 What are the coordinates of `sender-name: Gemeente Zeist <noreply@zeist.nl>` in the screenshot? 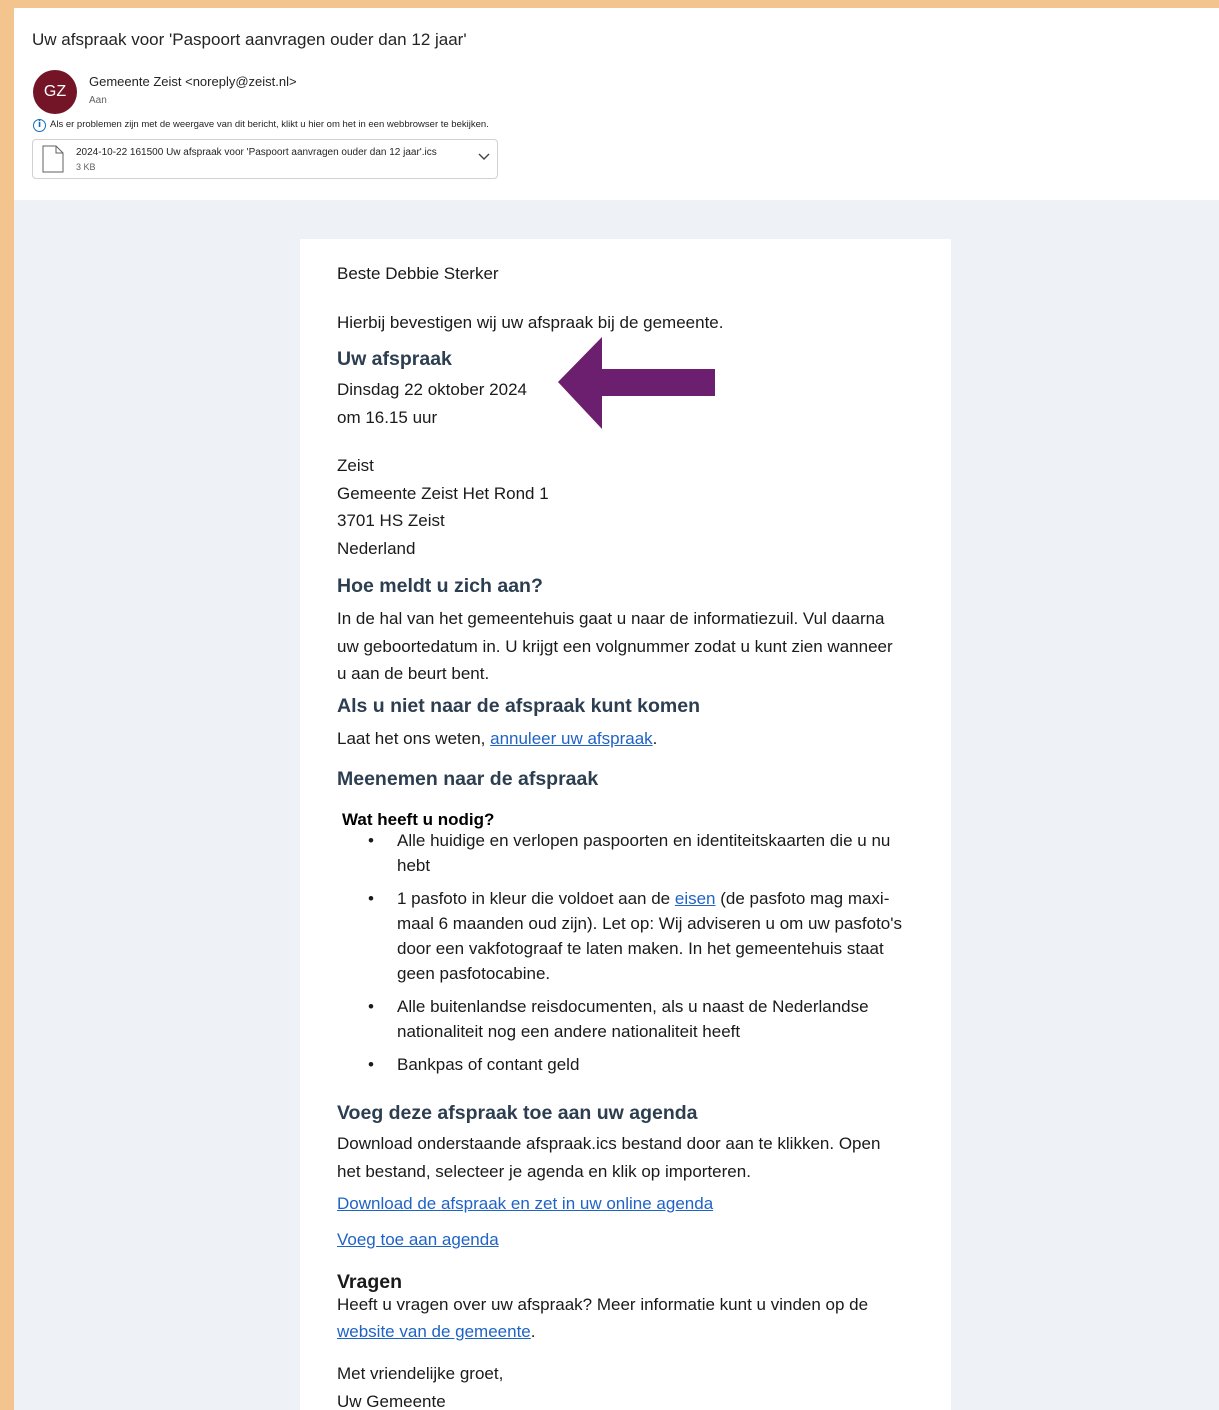 It's located at (193, 81).